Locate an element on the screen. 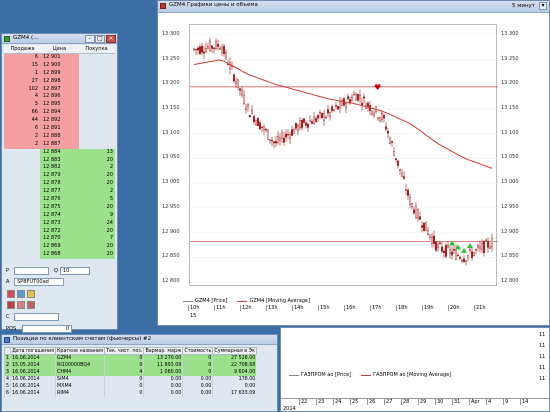 The image size is (550, 412). cancel-order-button is located at coordinates (31, 294).